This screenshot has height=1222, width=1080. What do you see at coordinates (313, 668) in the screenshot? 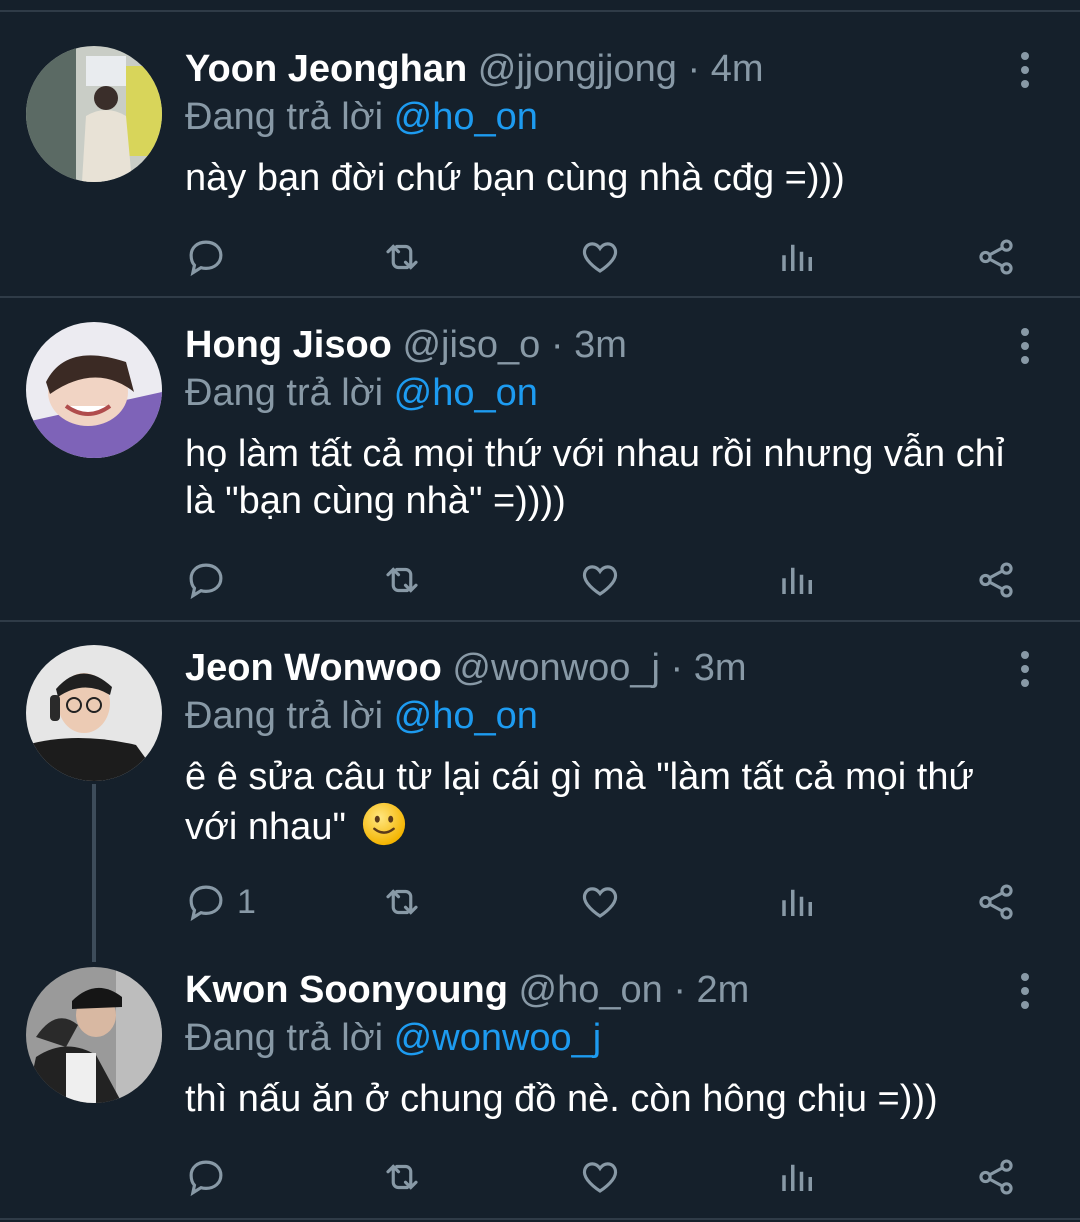
I see `display-name: Jeon Wonwoo` at bounding box center [313, 668].